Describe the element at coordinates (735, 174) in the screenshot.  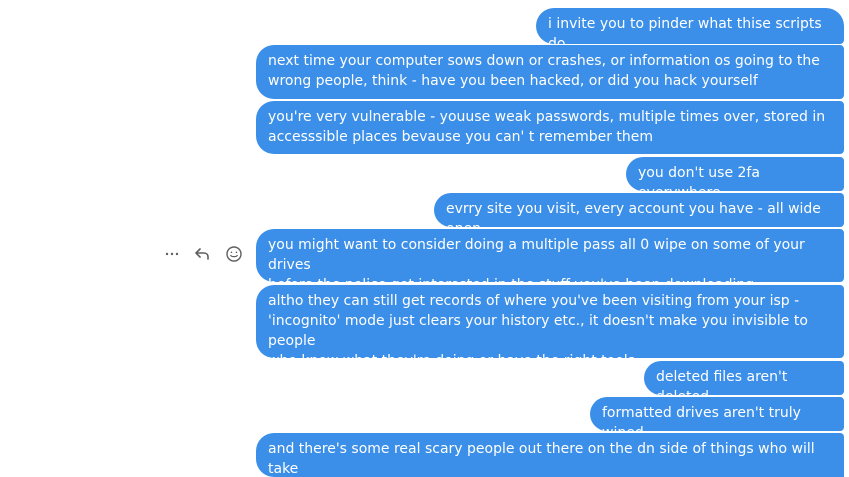
I see `message-bubble: you don't use 2fa everywhere` at that location.